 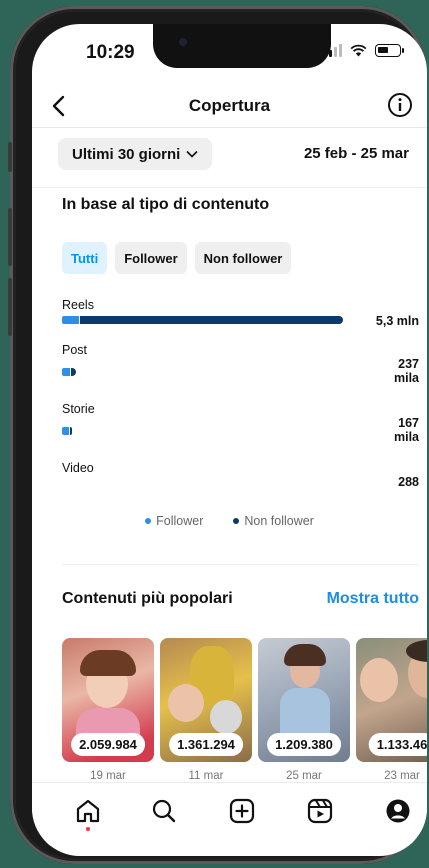 What do you see at coordinates (88, 811) in the screenshot?
I see `home-icon` at bounding box center [88, 811].